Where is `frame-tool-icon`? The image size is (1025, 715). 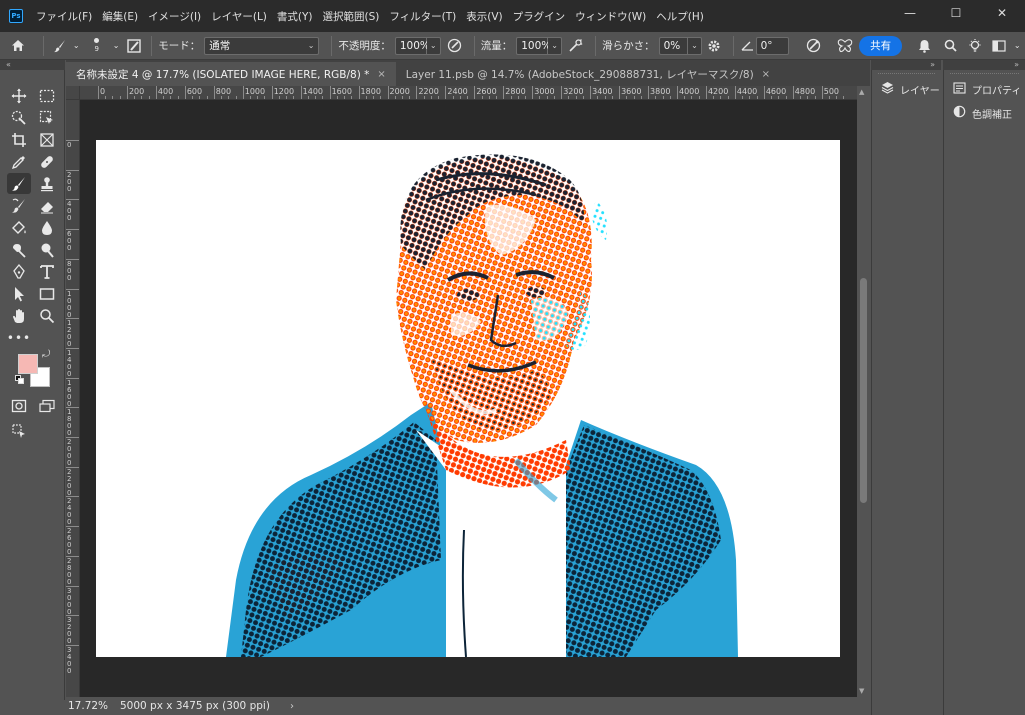
frame-tool-icon is located at coordinates (47, 139).